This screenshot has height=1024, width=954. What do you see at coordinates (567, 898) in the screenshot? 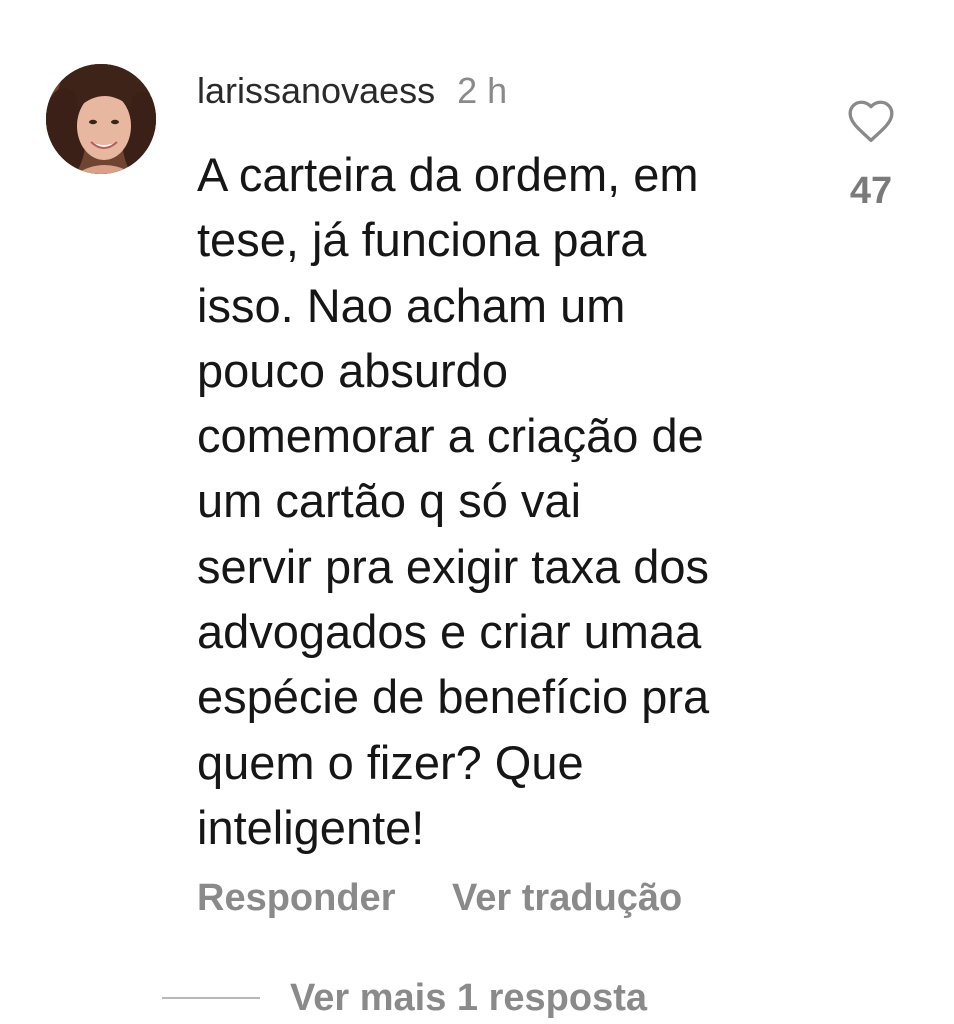
I see `see-translation-button: Ver tradução` at bounding box center [567, 898].